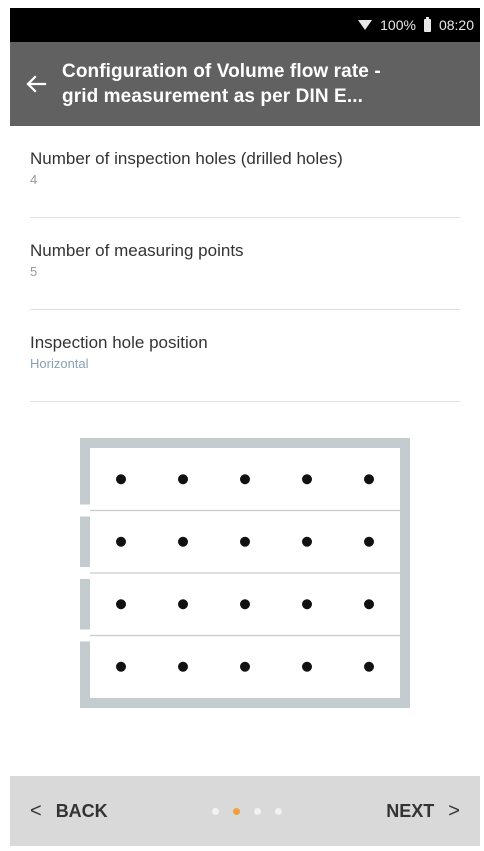  What do you see at coordinates (405, 573) in the screenshot?
I see `duct-wall-right` at bounding box center [405, 573].